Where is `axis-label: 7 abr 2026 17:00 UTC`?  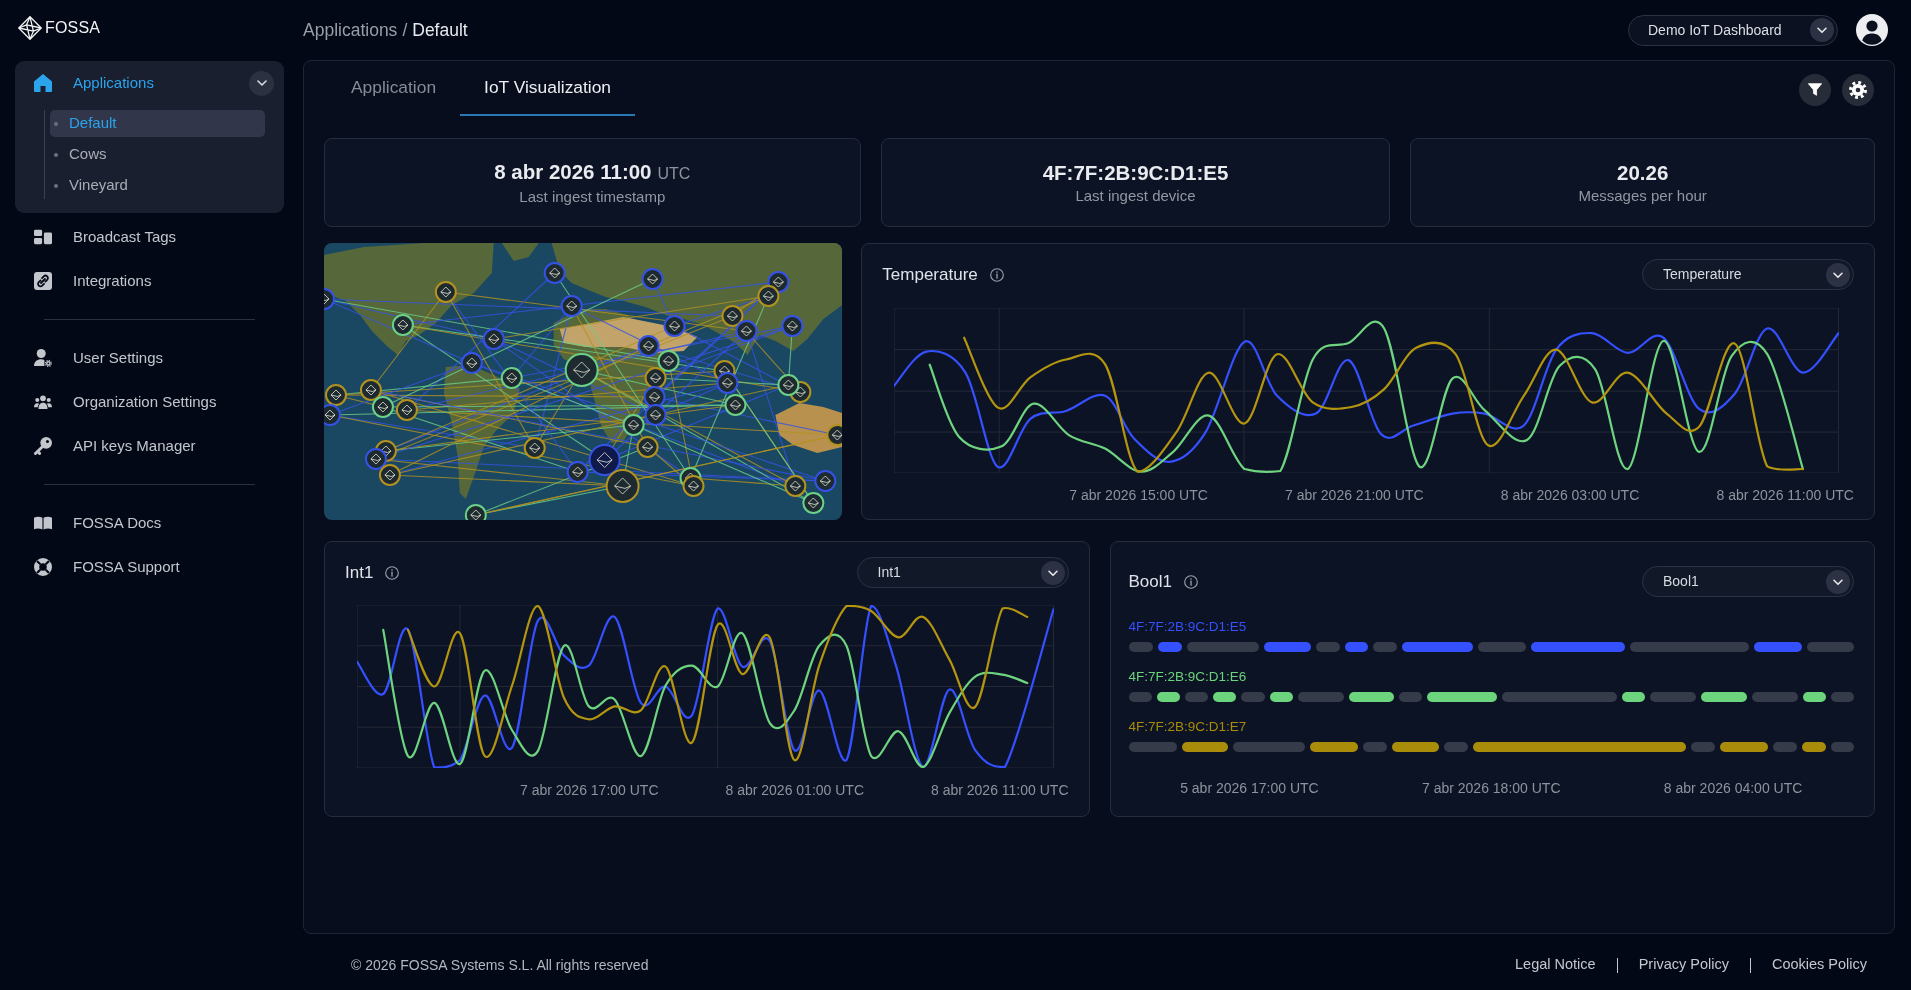
axis-label: 7 abr 2026 17:00 UTC is located at coordinates (589, 790).